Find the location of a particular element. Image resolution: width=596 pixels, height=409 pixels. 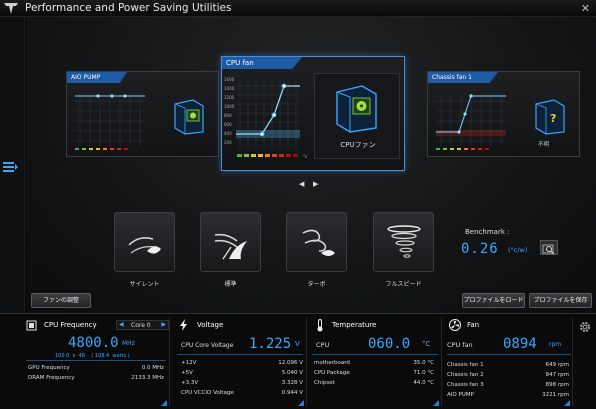

y-tick-label: 1600 is located at coordinates (229, 79).